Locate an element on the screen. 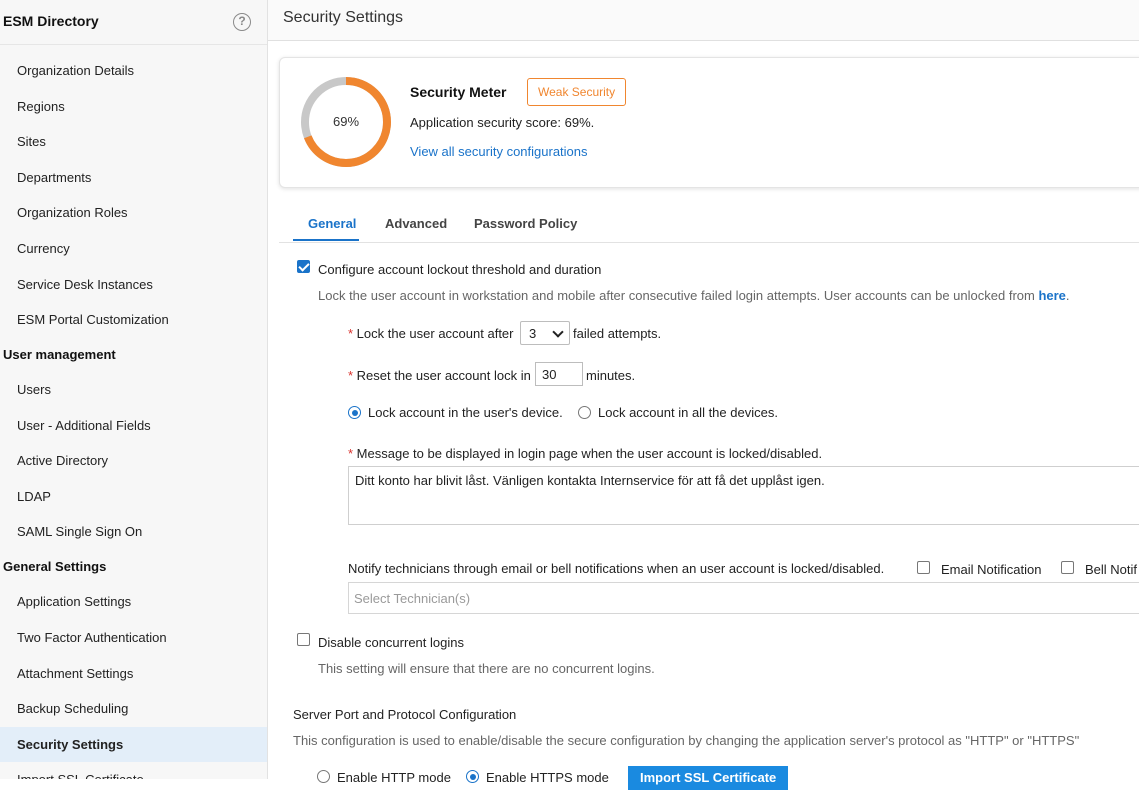  radio-https-mode is located at coordinates (472, 776).